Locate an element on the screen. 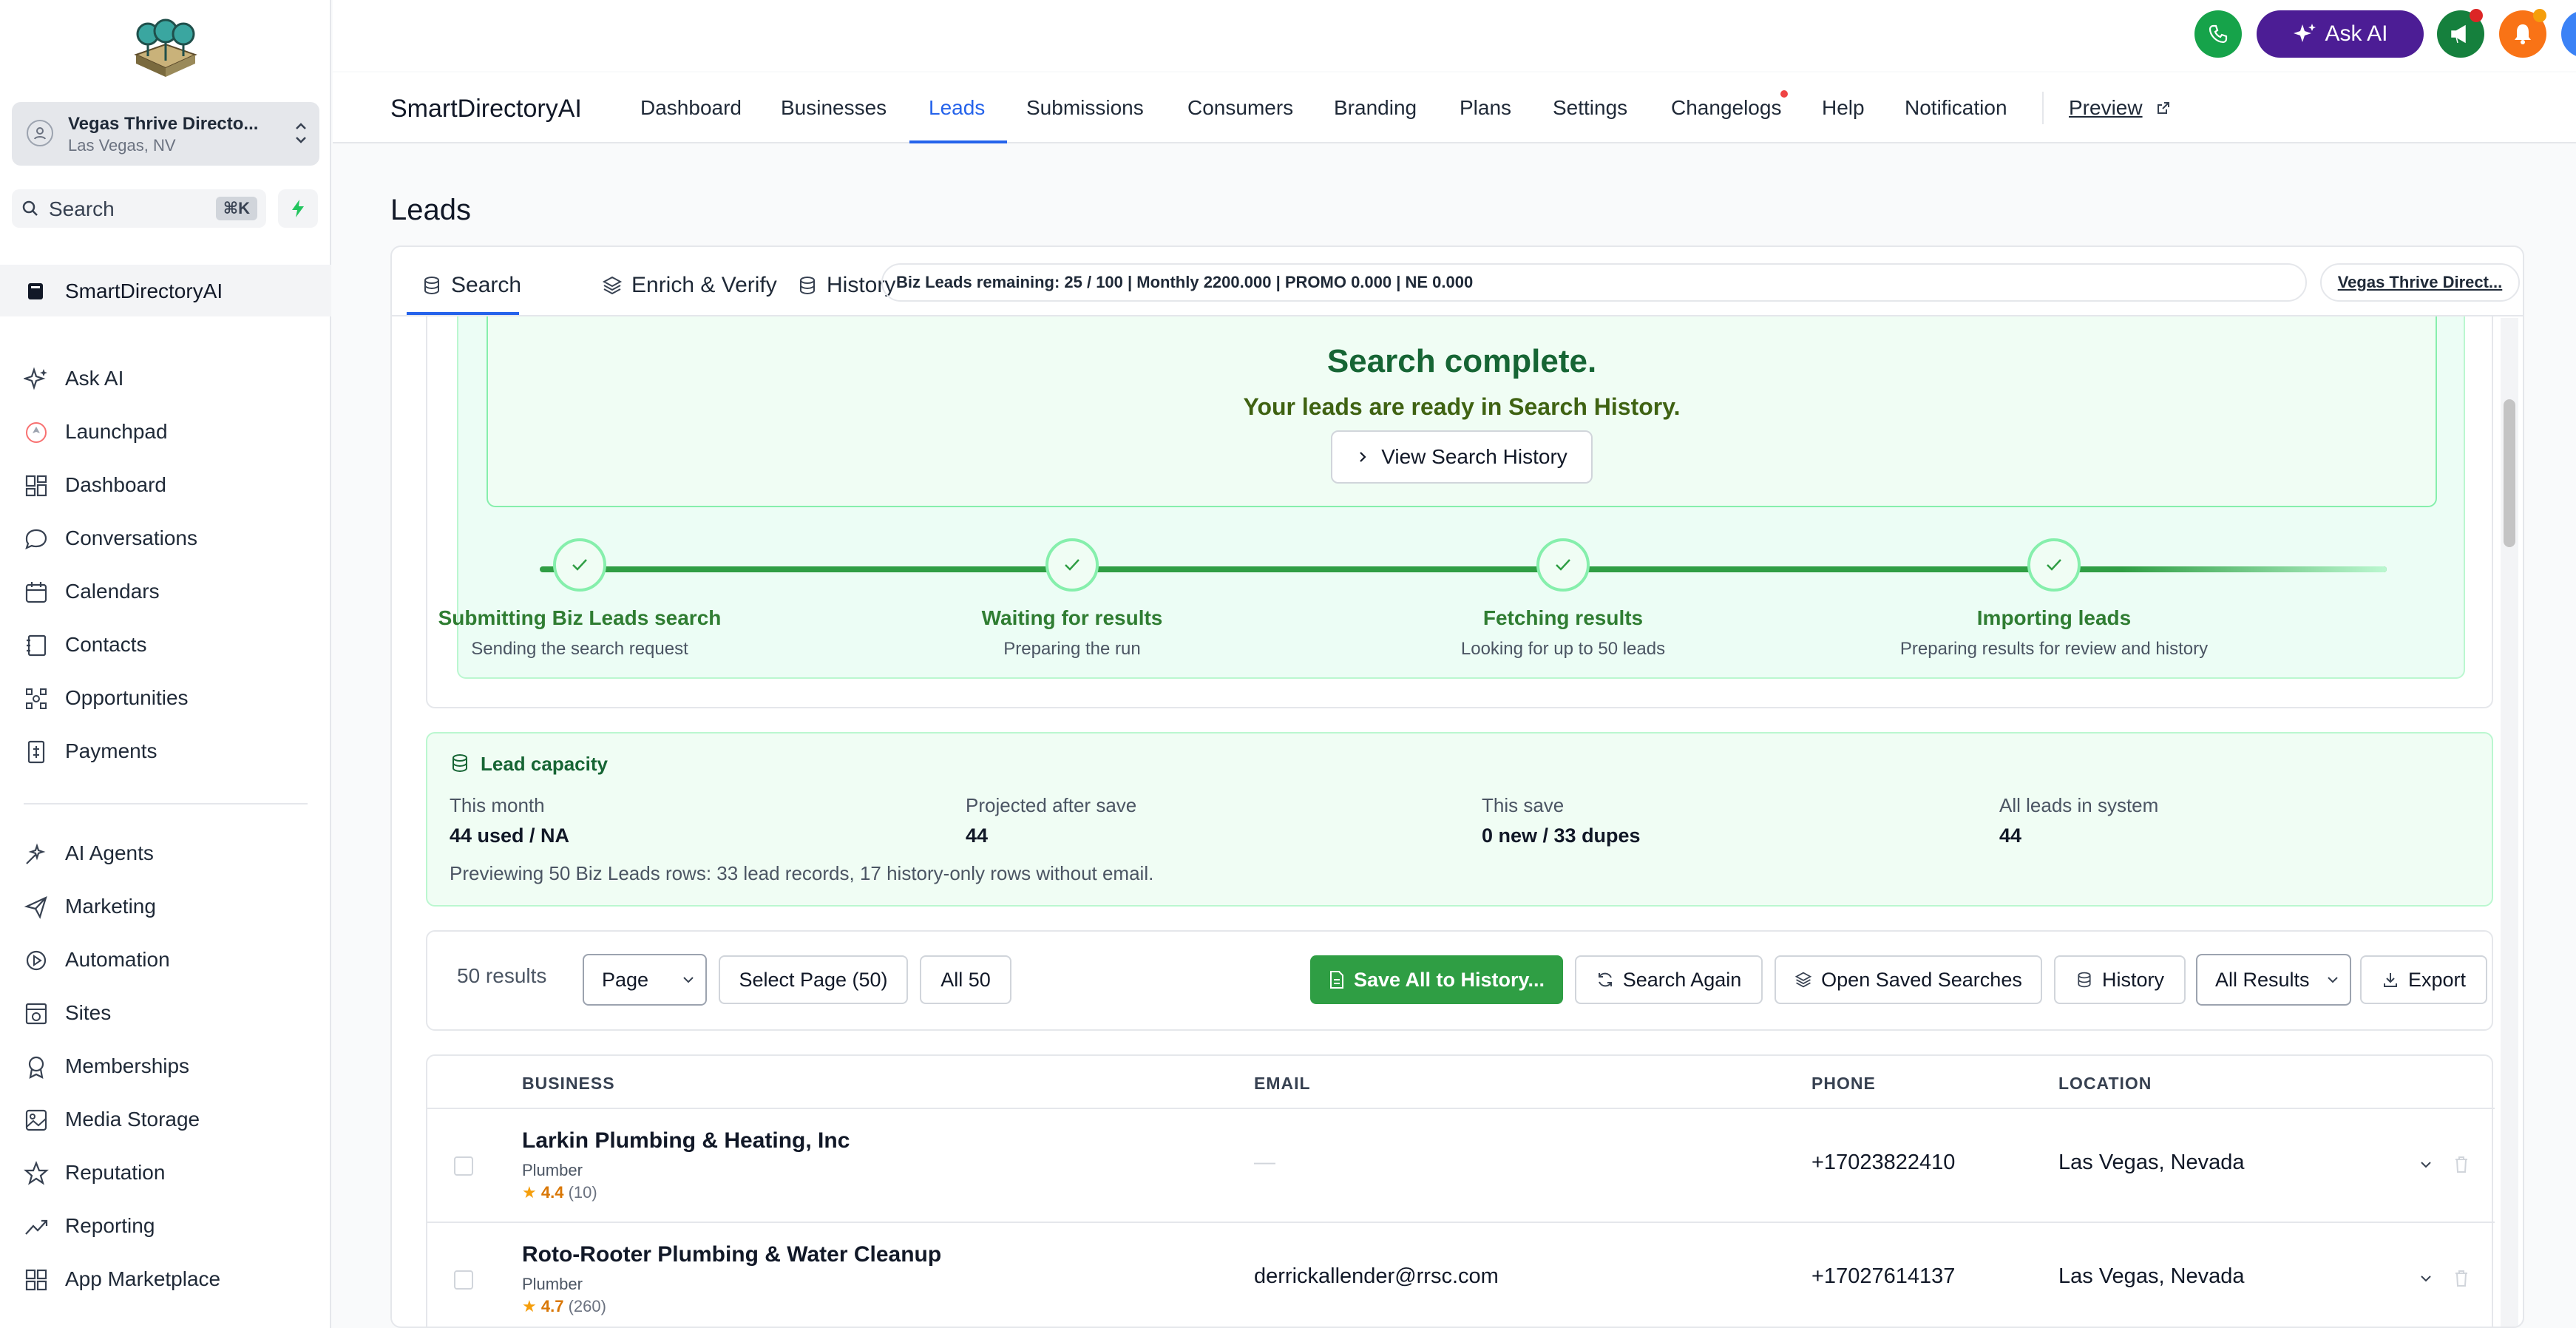 This screenshot has height=1328, width=2576. sidebar-item-ask-ai: Ask AI is located at coordinates (165, 378).